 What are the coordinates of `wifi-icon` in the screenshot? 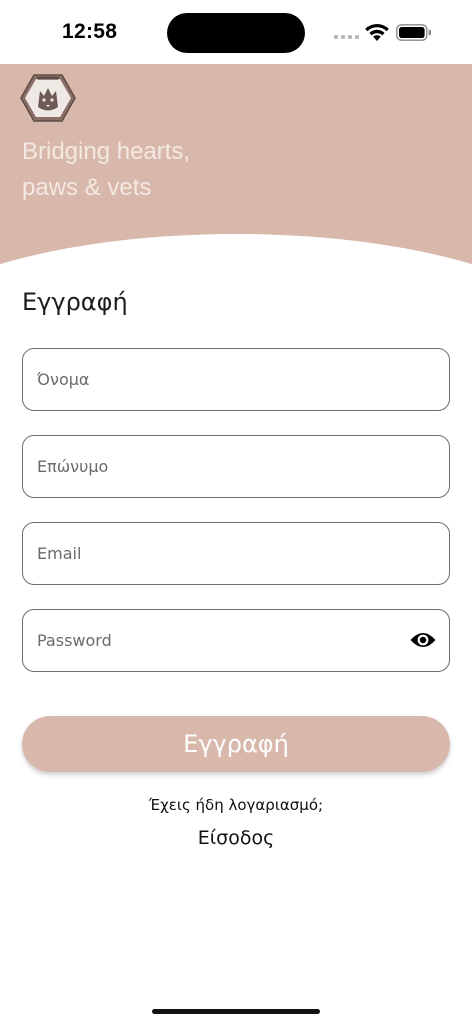 It's located at (377, 32).